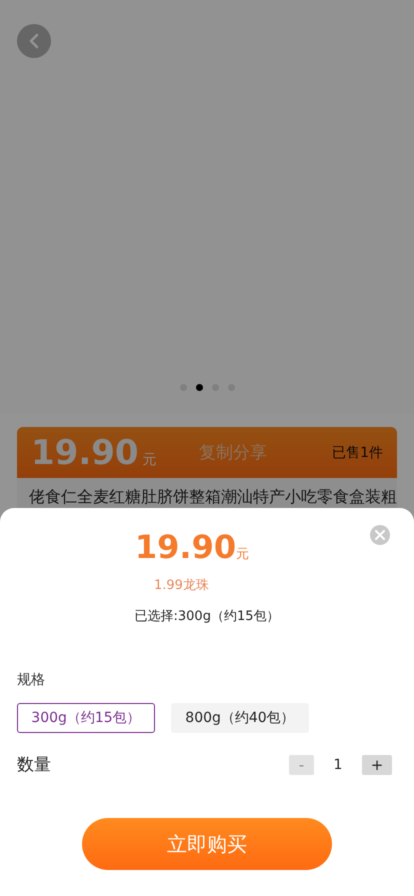 The image size is (414, 896). What do you see at coordinates (207, 616) in the screenshot?
I see `selected-spec: 已选择:300g（约15包）` at bounding box center [207, 616].